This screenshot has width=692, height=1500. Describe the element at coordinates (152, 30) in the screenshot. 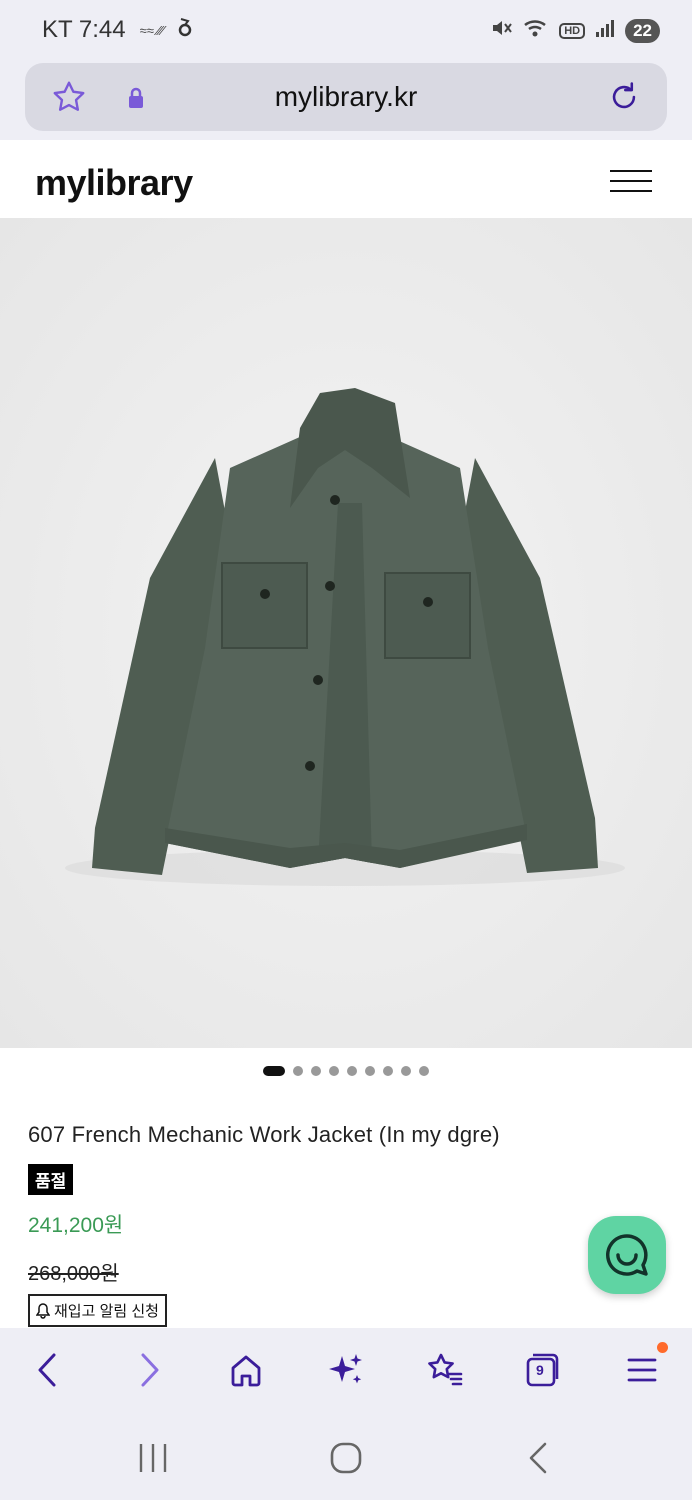

I see `notification-icons: ≈≈ ∕∕∕` at that location.